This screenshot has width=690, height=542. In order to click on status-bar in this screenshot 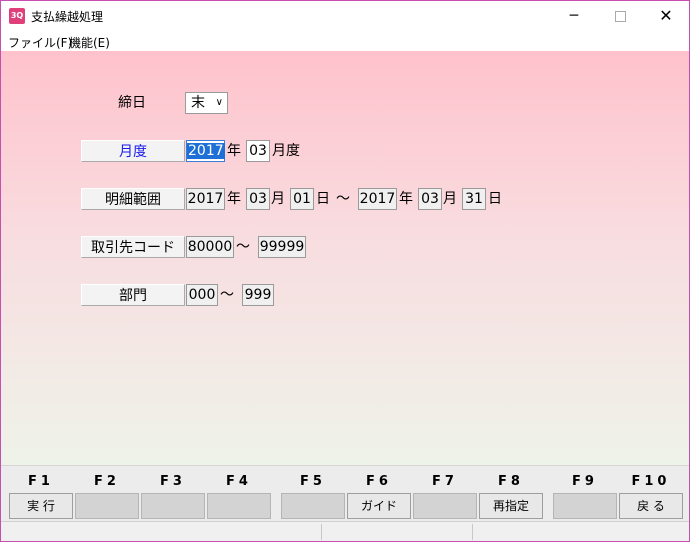, I will do `click(345, 531)`.